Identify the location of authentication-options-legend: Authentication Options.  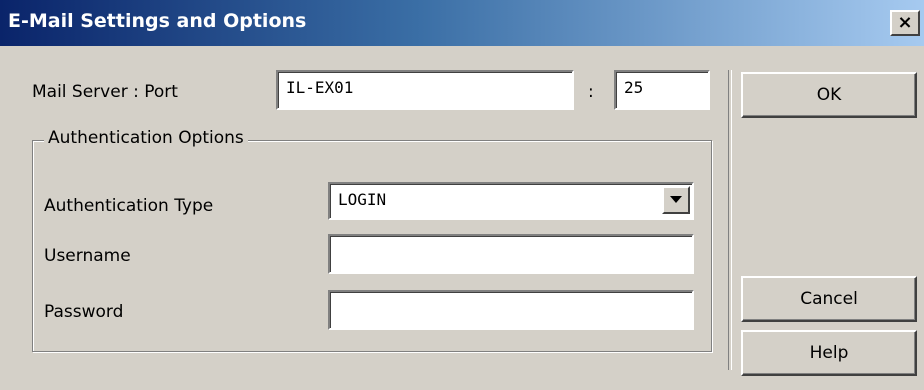
(146, 138).